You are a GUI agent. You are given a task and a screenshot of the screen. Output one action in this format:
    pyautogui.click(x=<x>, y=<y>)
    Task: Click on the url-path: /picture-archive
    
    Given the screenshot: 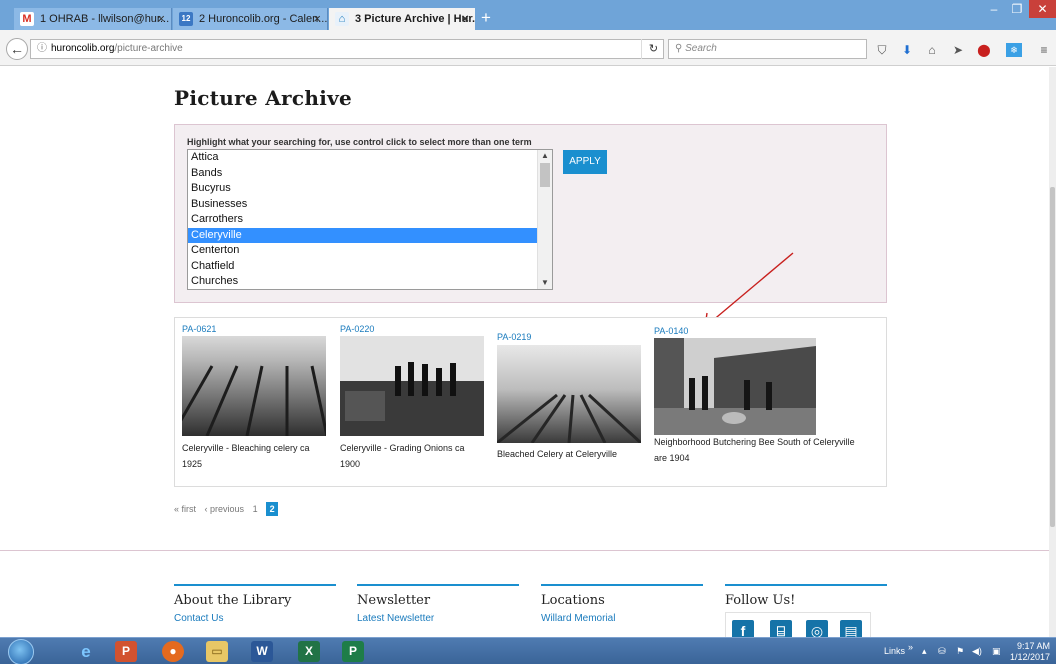 What is the action you would take?
    pyautogui.click(x=148, y=48)
    